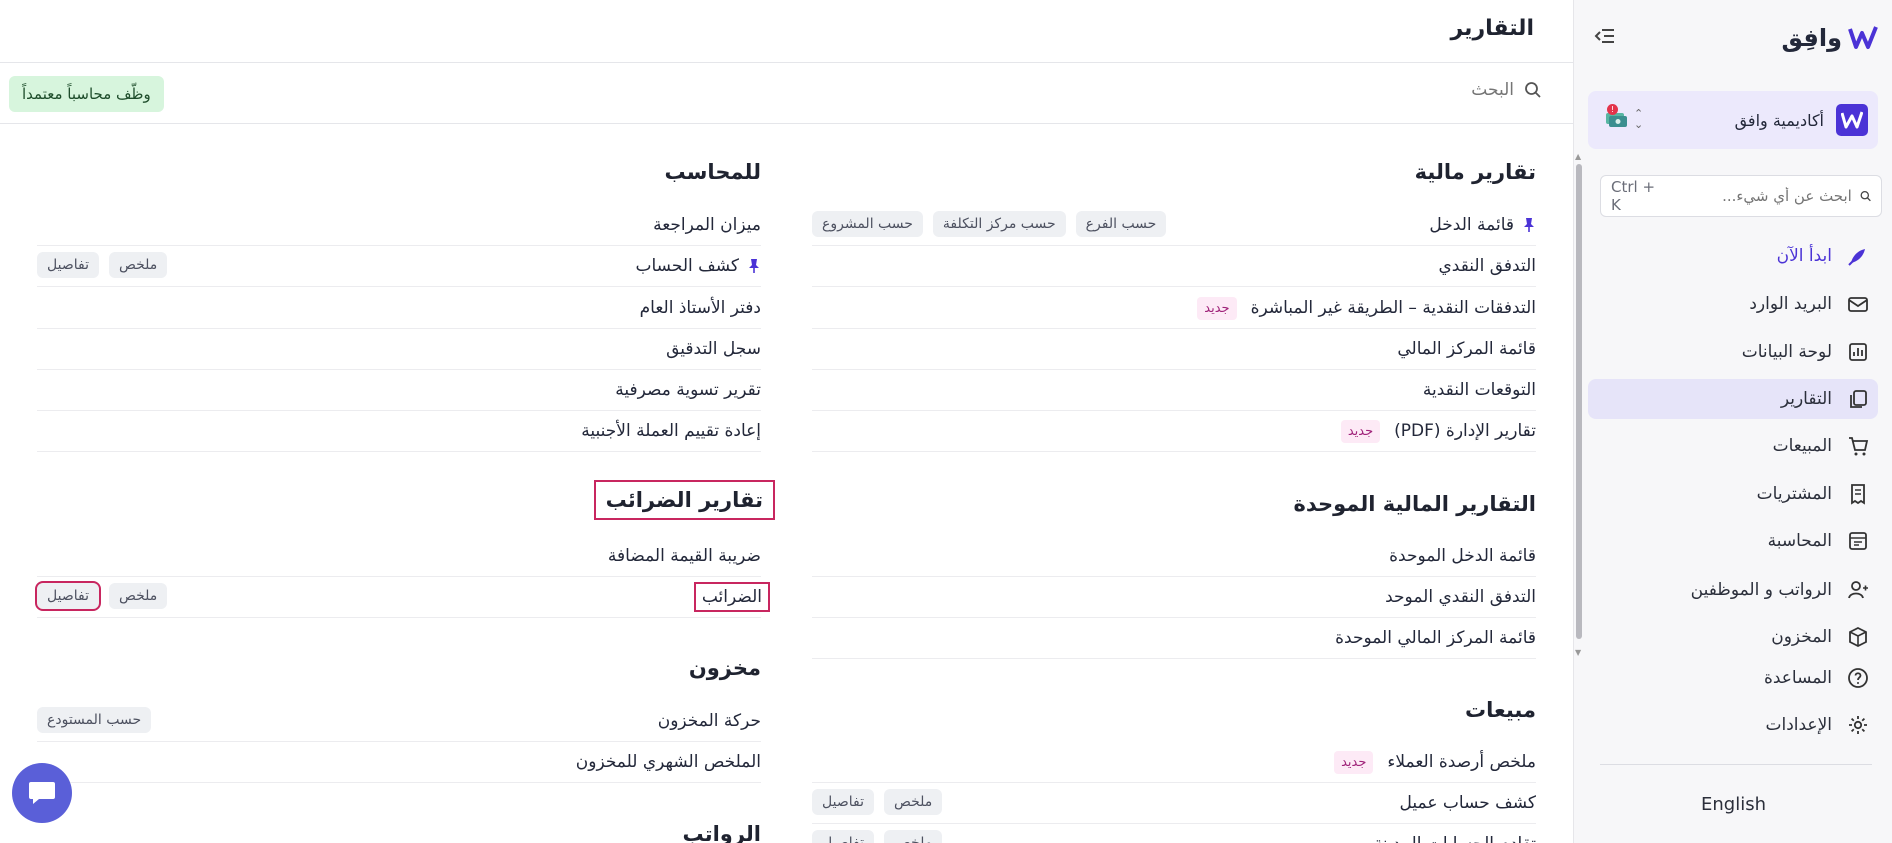 The height and width of the screenshot is (843, 1892). Describe the element at coordinates (671, 431) in the screenshot. I see `report-link-fx-revaluation: إعادة تقييم العملة الأجنبية` at that location.